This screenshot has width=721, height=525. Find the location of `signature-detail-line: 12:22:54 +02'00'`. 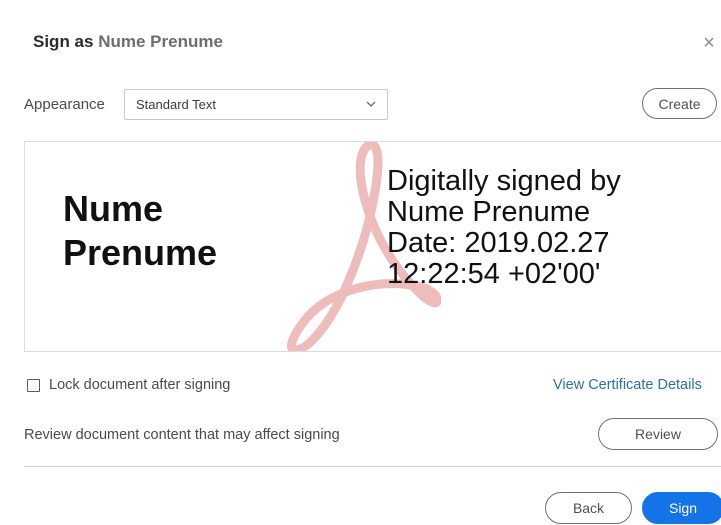

signature-detail-line: 12:22:54 +02'00' is located at coordinates (494, 274).